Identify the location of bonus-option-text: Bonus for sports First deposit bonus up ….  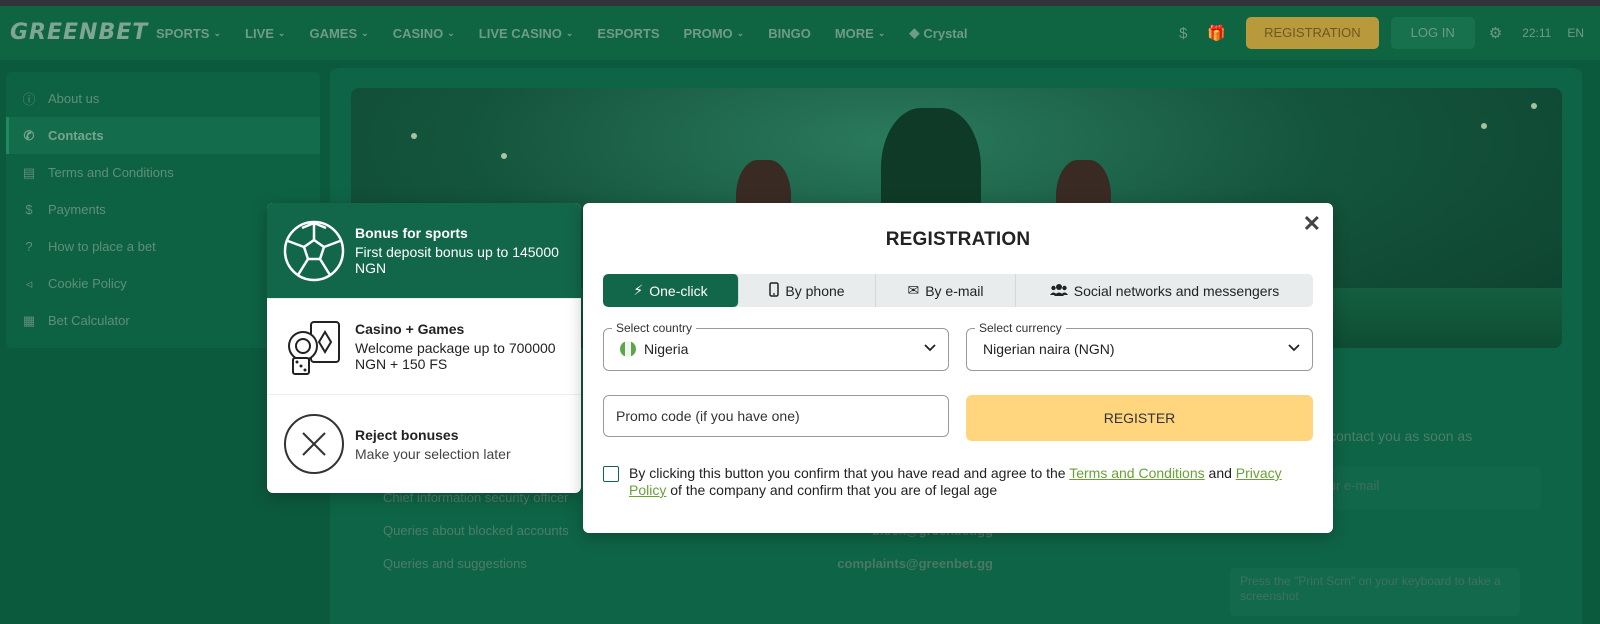
(457, 250).